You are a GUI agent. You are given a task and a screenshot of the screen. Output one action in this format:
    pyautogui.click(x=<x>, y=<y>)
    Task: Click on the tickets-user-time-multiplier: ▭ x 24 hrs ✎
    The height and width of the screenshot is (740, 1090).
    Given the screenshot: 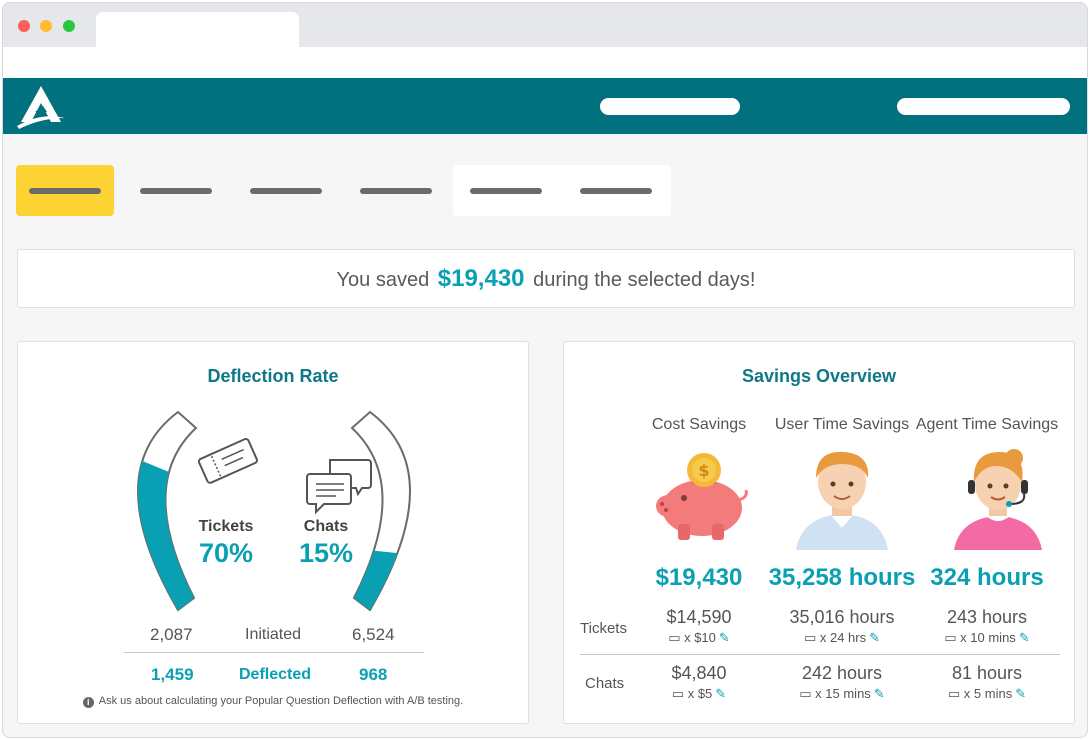 What is the action you would take?
    pyautogui.click(x=842, y=638)
    